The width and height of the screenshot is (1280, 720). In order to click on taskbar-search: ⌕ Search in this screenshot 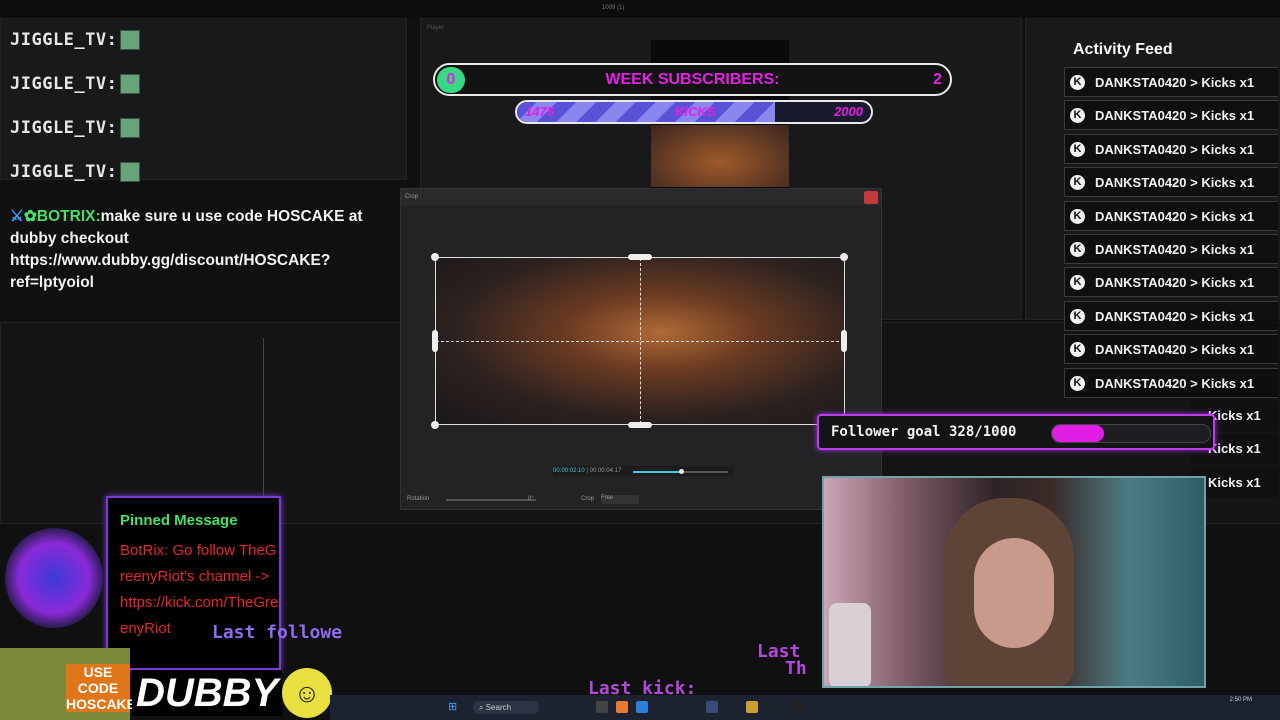, I will do `click(506, 707)`.